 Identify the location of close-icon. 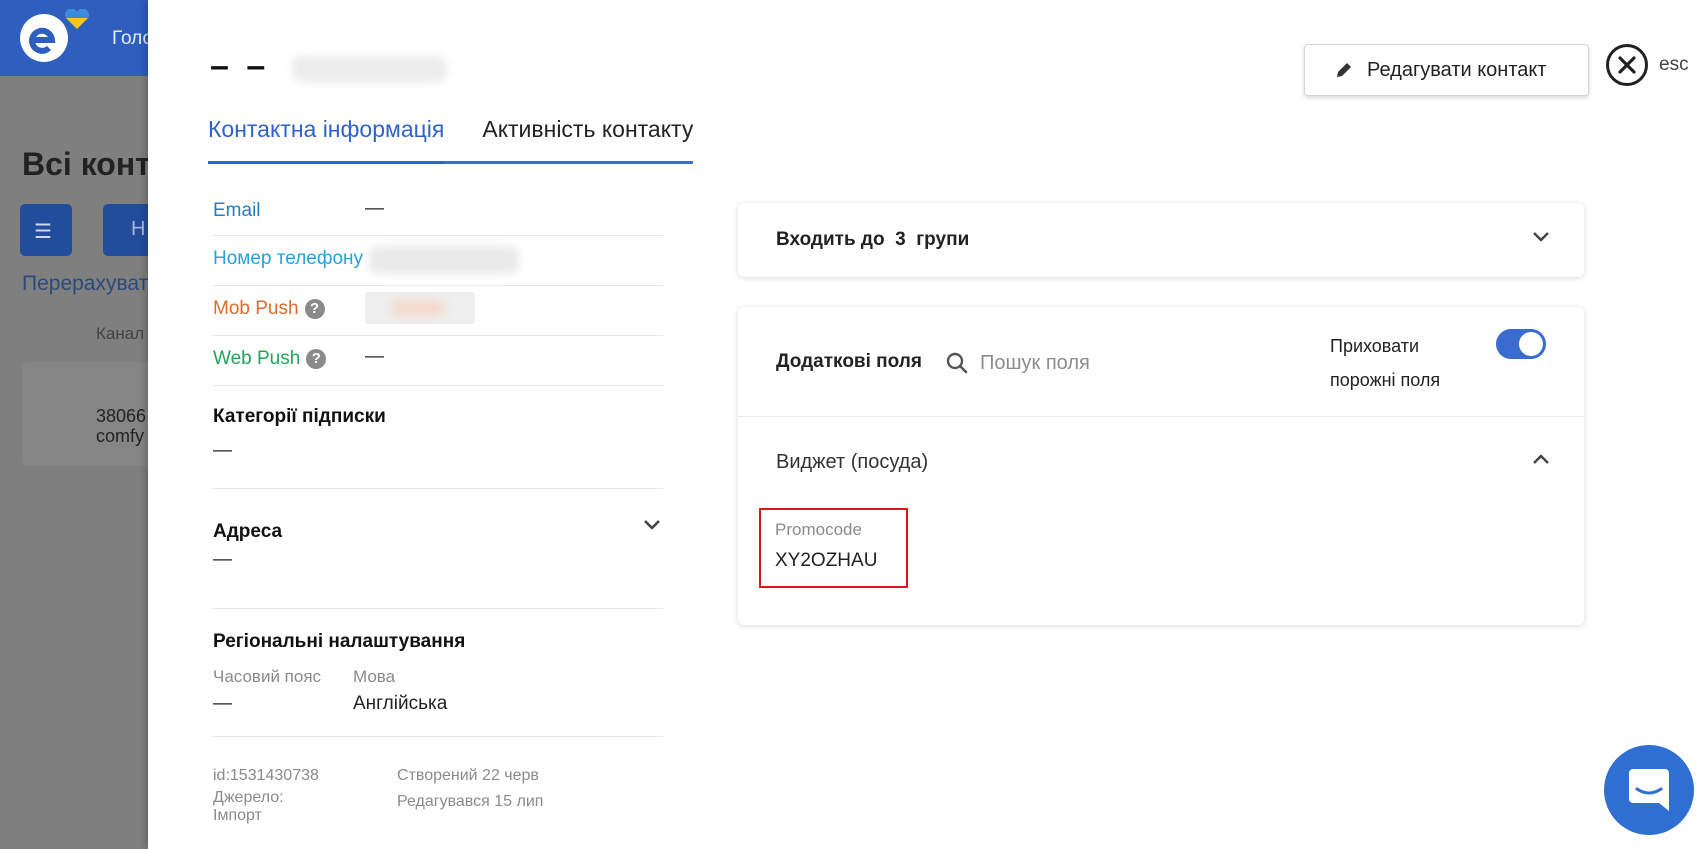
(1627, 65).